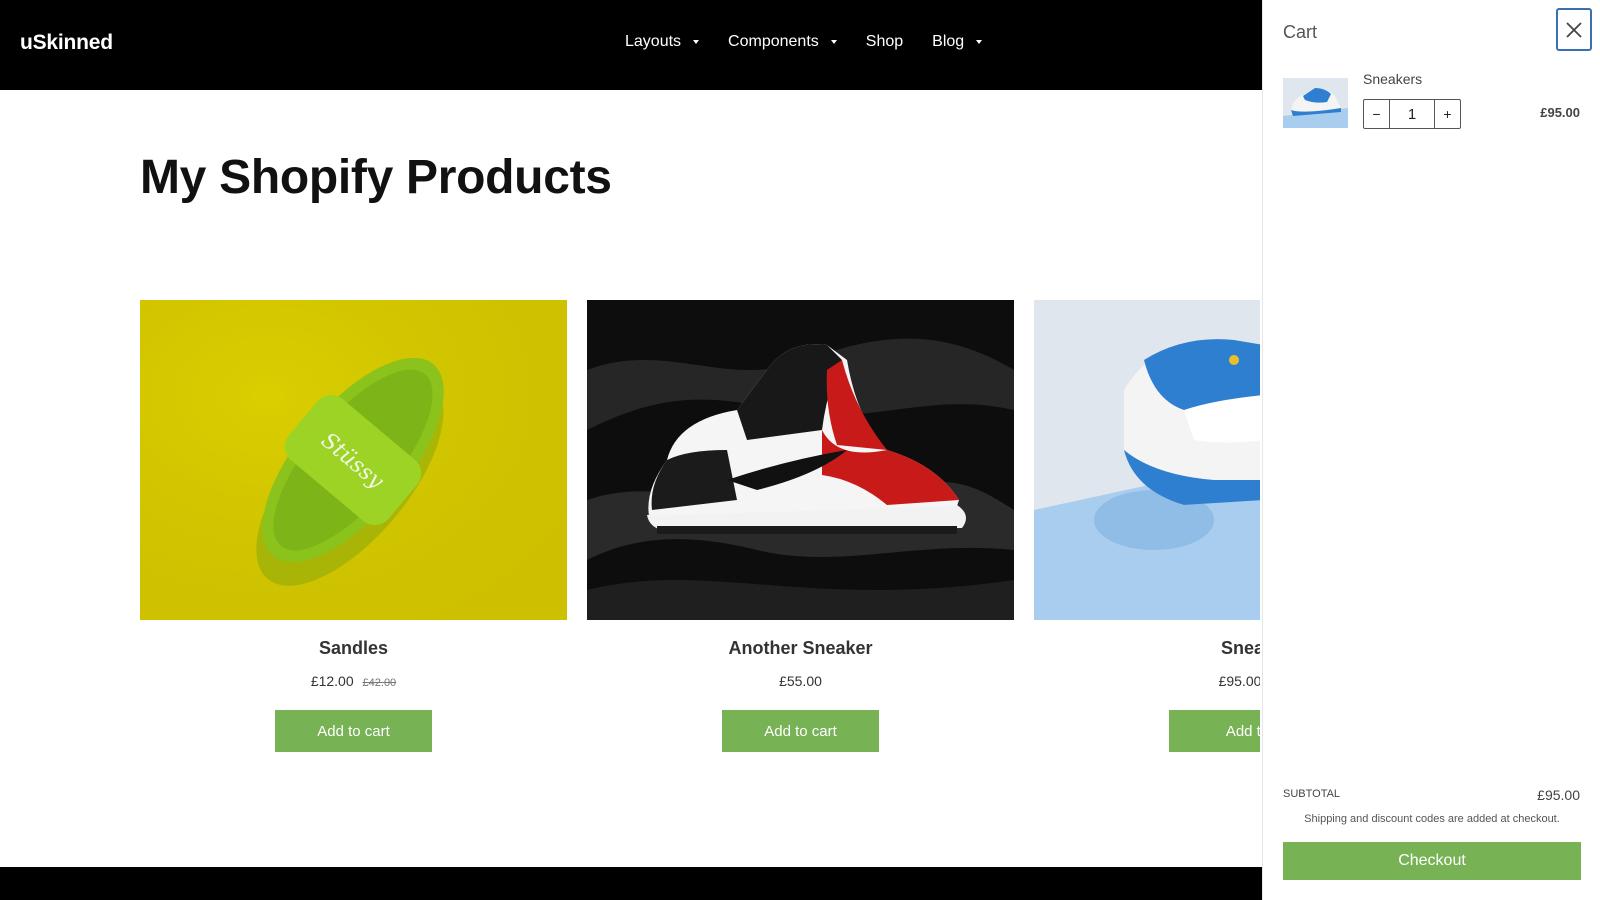 Image resolution: width=1600 pixels, height=900 pixels. Describe the element at coordinates (1392, 79) in the screenshot. I see `cart-item-name: Sneakers` at that location.